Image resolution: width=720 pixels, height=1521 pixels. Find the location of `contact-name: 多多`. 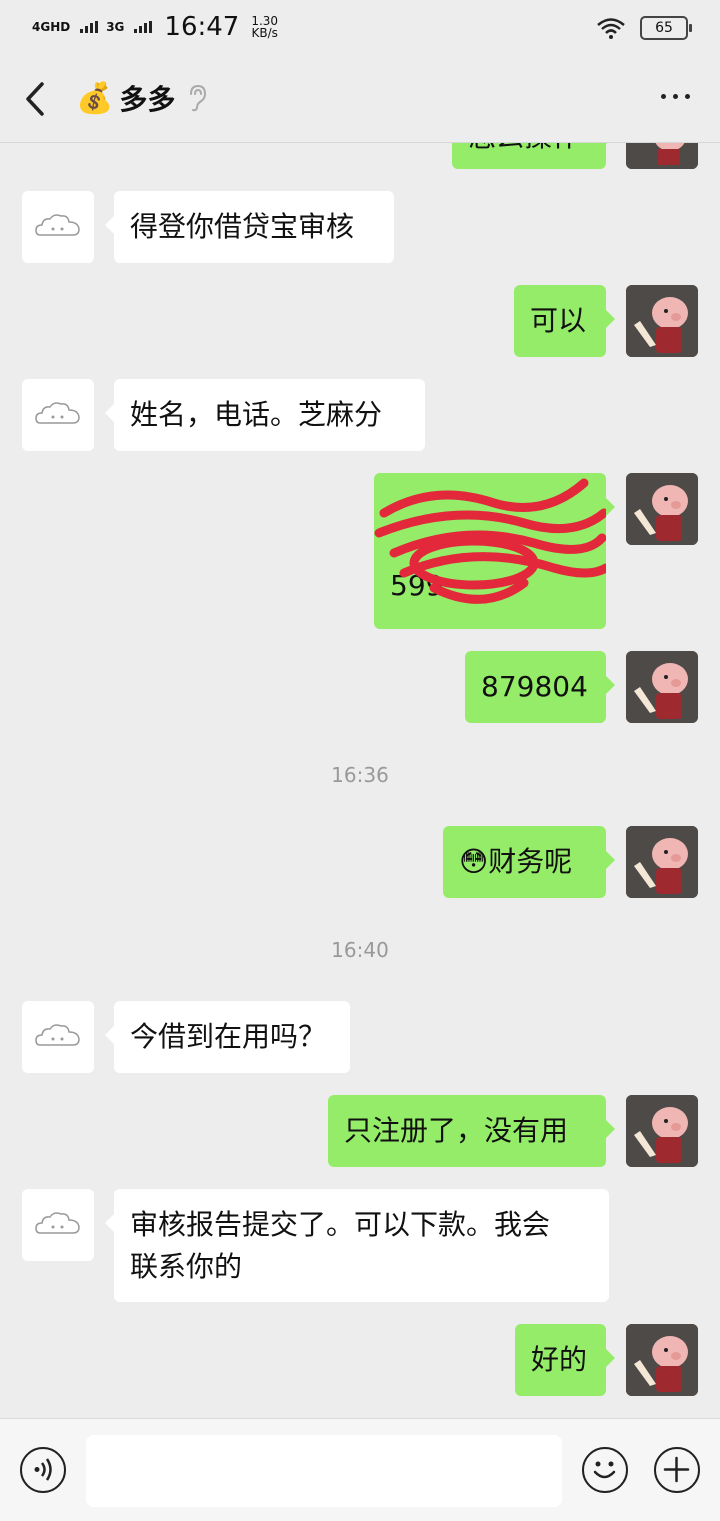

contact-name: 多多 is located at coordinates (147, 99).